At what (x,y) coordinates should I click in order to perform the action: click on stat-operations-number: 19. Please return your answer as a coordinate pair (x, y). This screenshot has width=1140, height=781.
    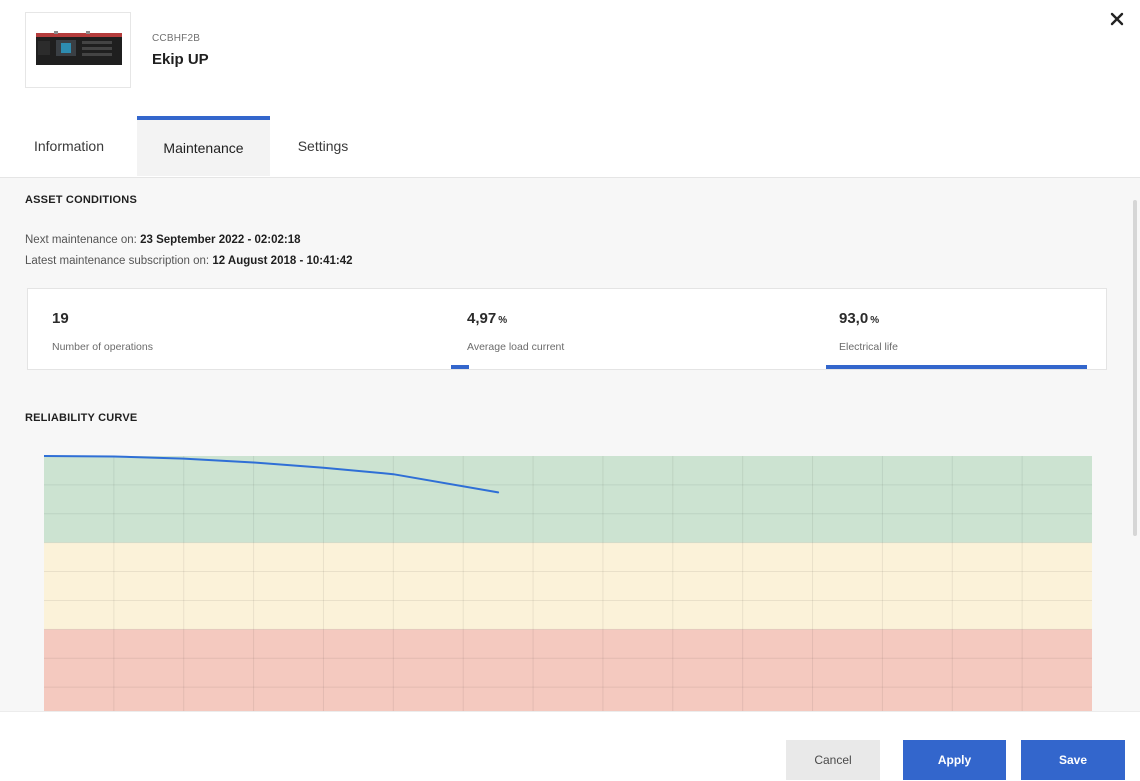
    Looking at the image, I should click on (60, 318).